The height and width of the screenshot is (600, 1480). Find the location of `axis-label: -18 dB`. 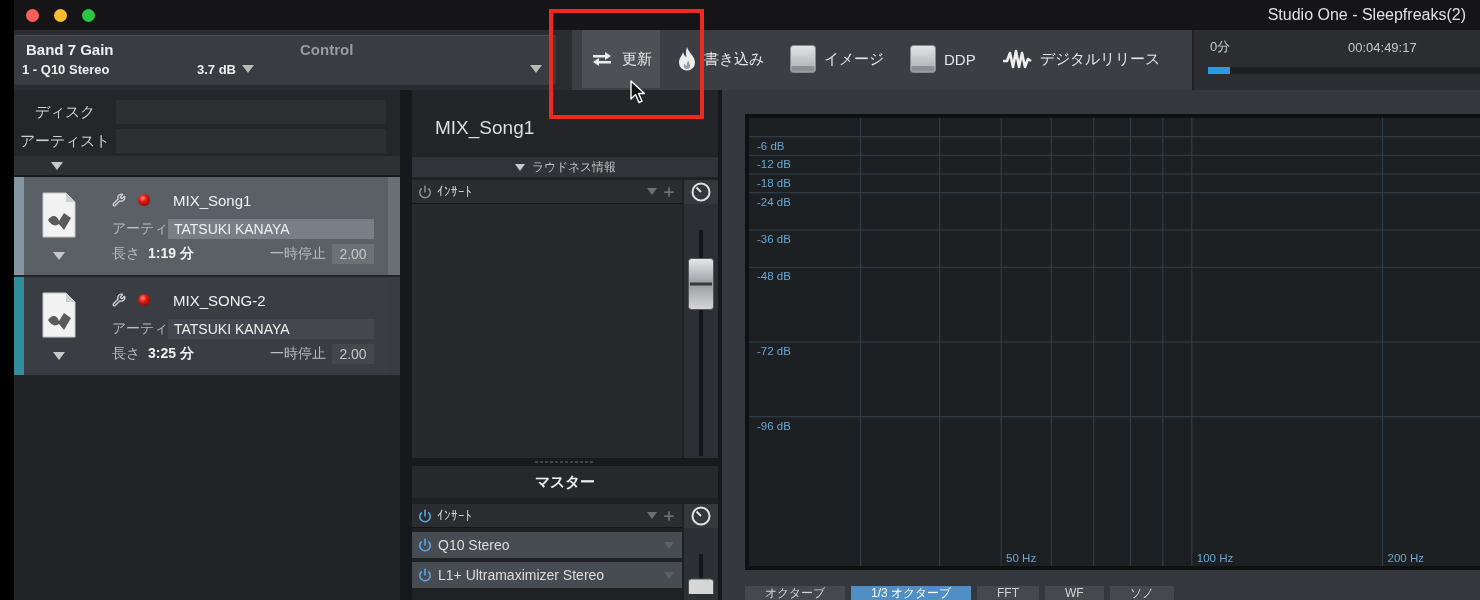

axis-label: -18 dB is located at coordinates (774, 183).